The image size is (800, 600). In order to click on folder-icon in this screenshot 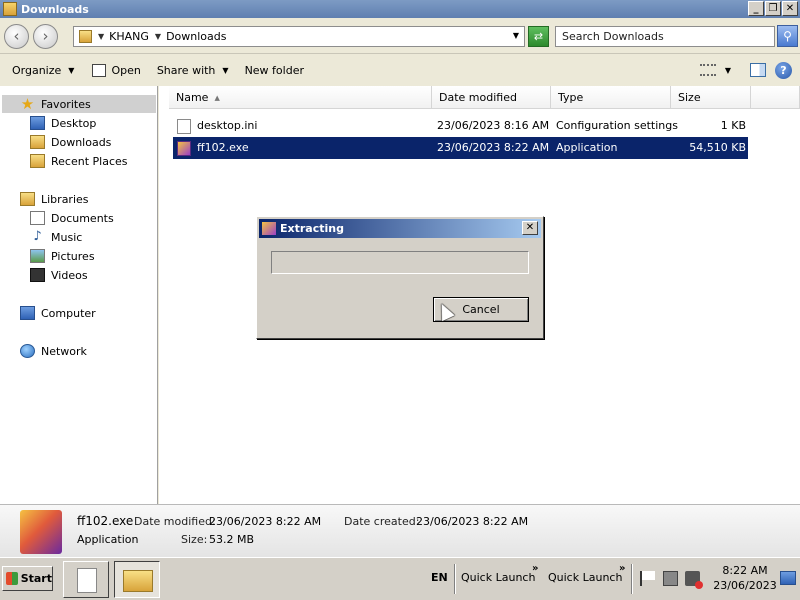, I will do `click(138, 581)`.